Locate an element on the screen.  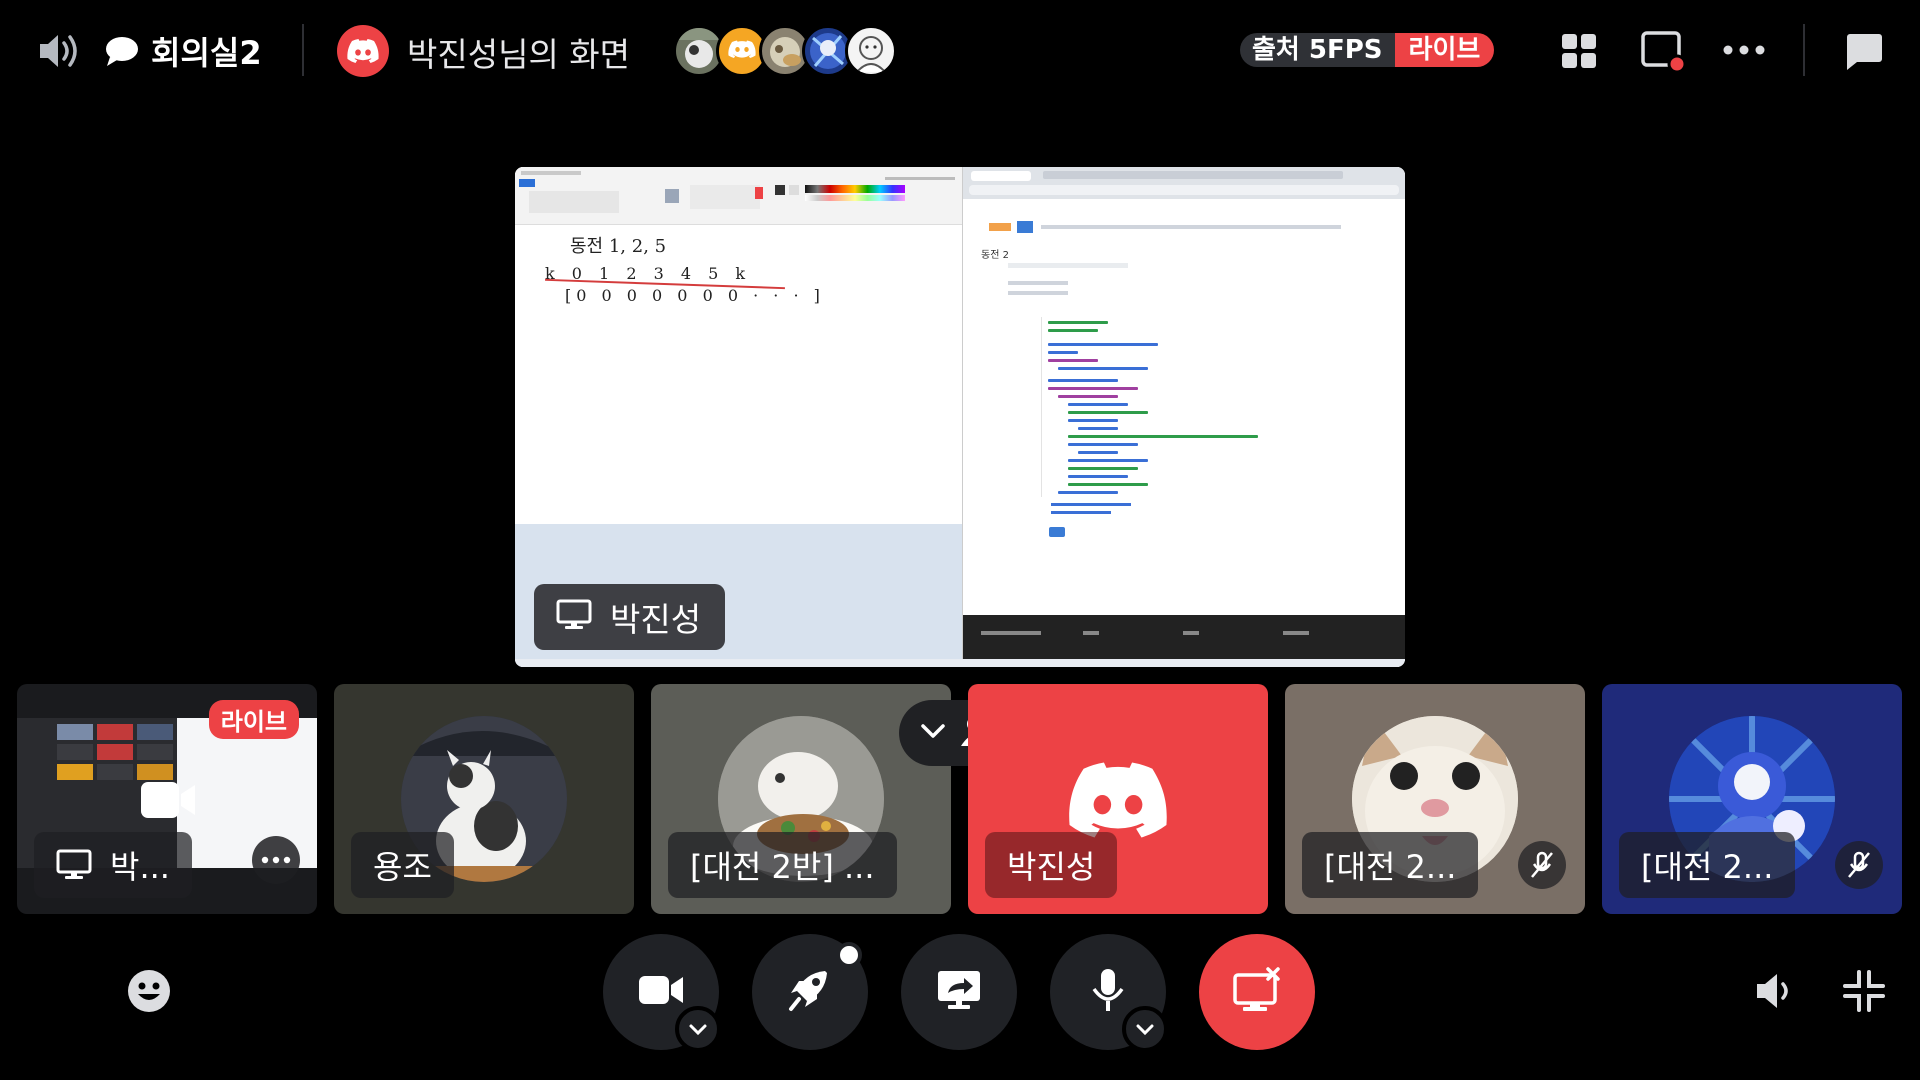
code-editor is located at coordinates (1213, 407).